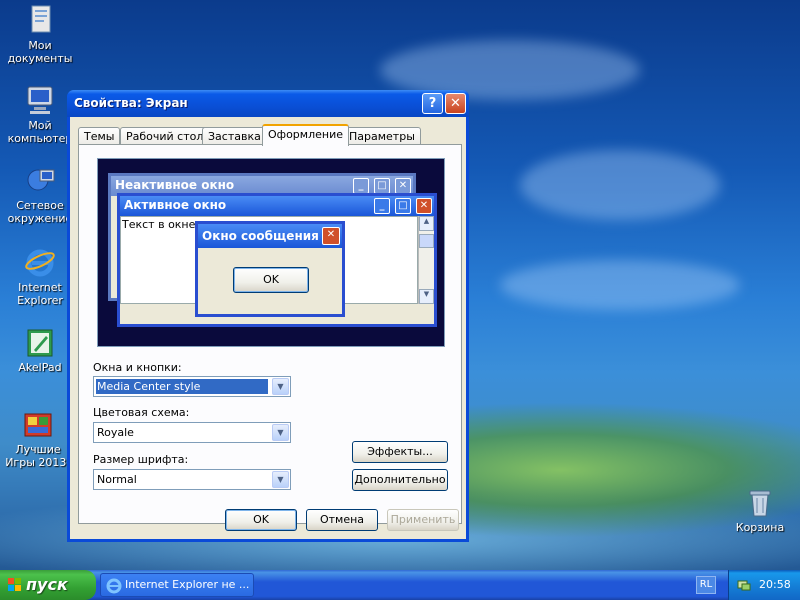  I want to click on scroll-thumb, so click(426, 241).